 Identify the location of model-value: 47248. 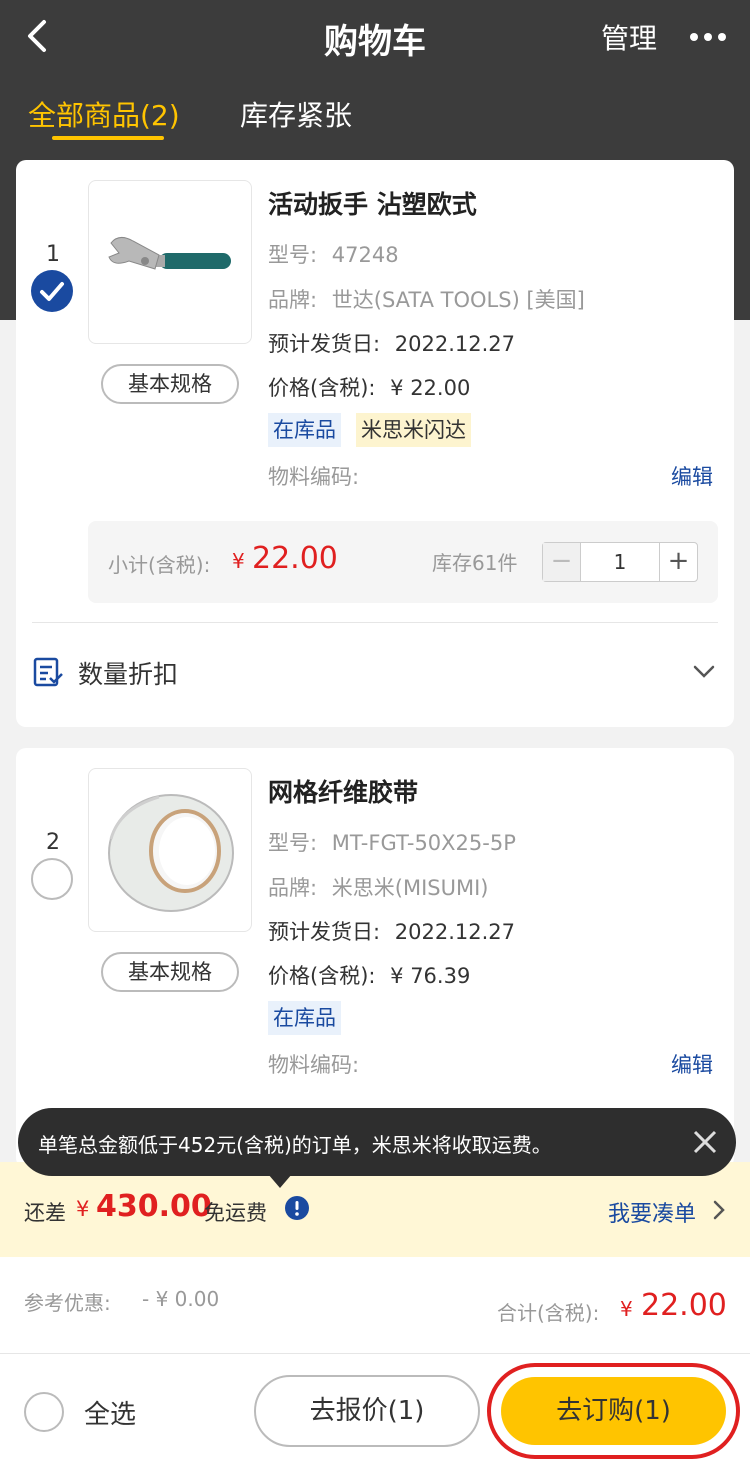
(365, 255).